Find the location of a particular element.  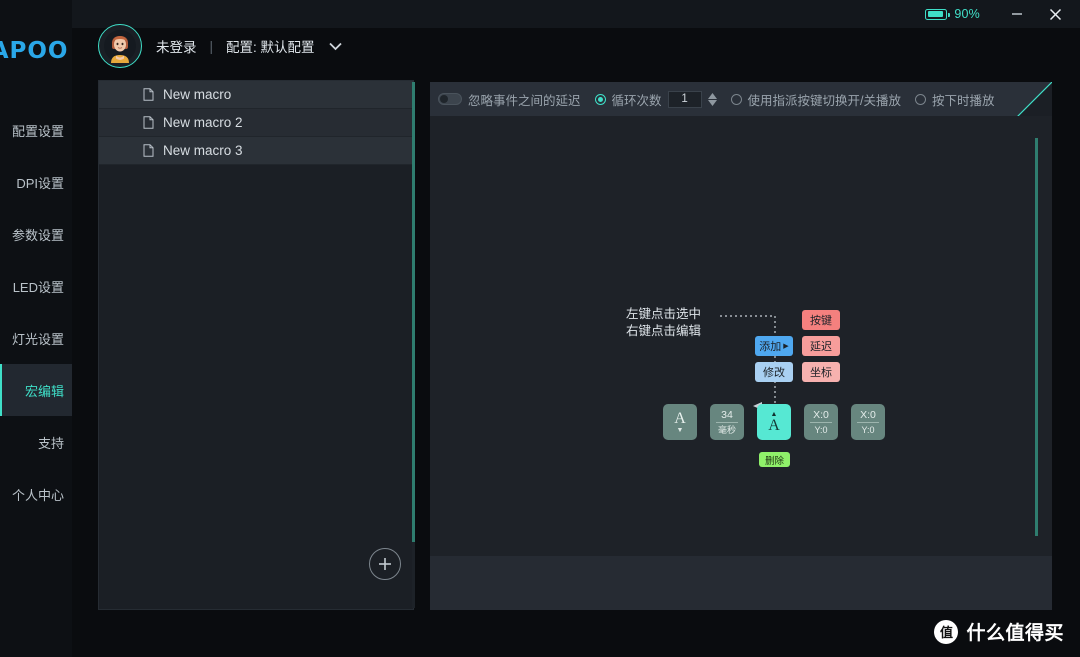

sidebar-item-label: 宏编辑 is located at coordinates (44, 391).